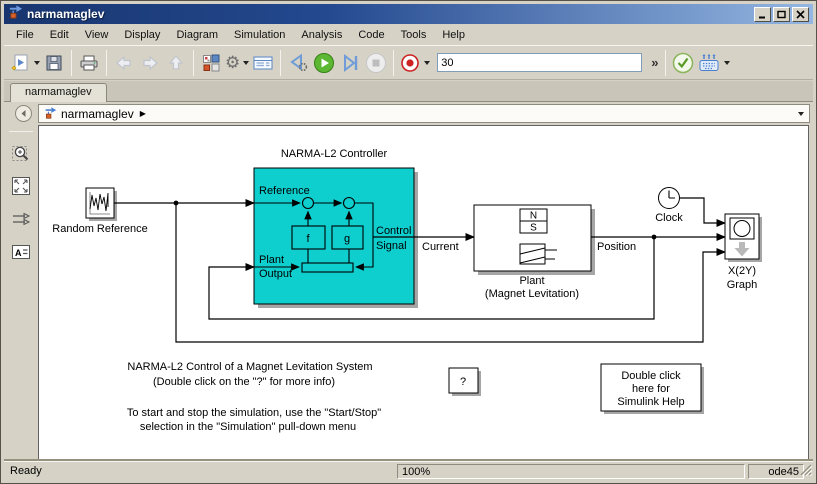 The image size is (817, 484). Describe the element at coordinates (244, 382) in the screenshot. I see `svg-text:(Double click on the "?" for m: (Double click on the "?" for more info)` at that location.